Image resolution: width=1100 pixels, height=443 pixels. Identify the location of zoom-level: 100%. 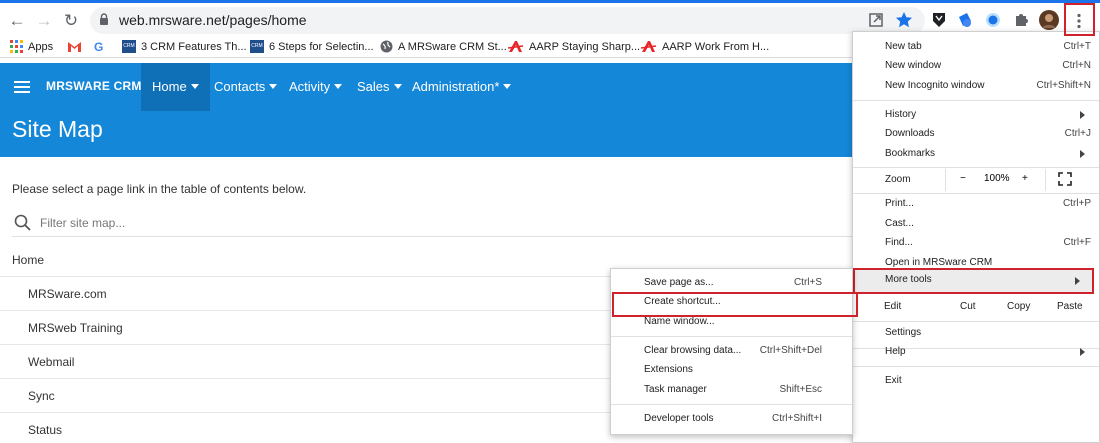
(997, 178).